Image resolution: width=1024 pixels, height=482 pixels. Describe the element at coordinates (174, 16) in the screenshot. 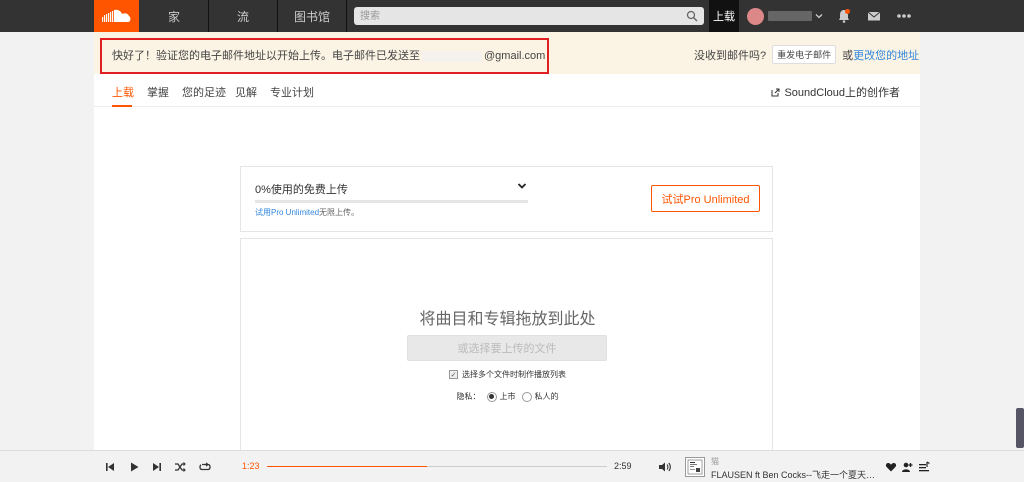

I see `nav-home: 家` at that location.